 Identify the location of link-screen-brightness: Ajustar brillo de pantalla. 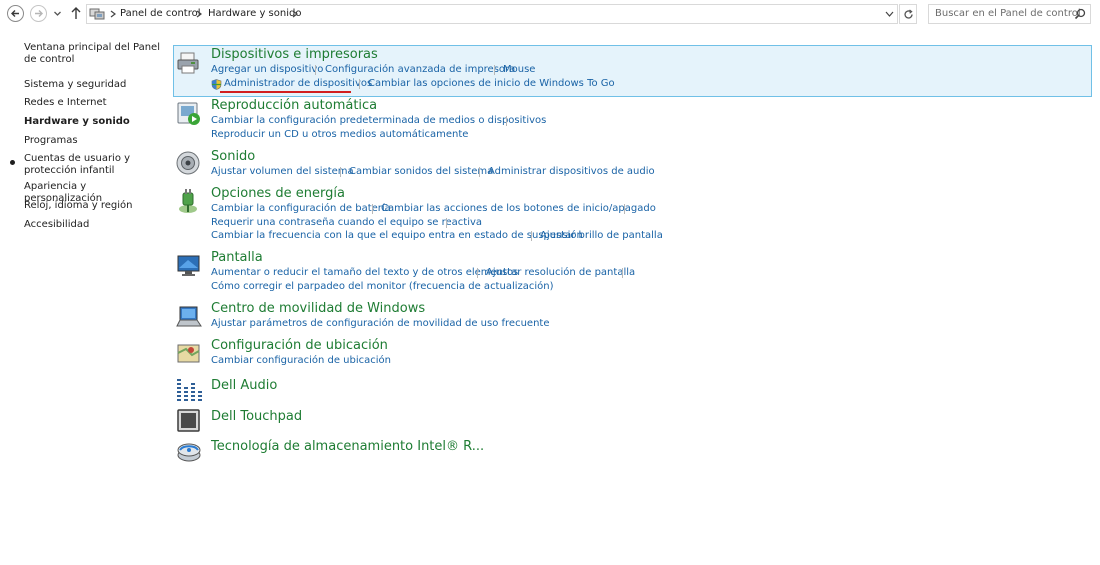
(601, 235).